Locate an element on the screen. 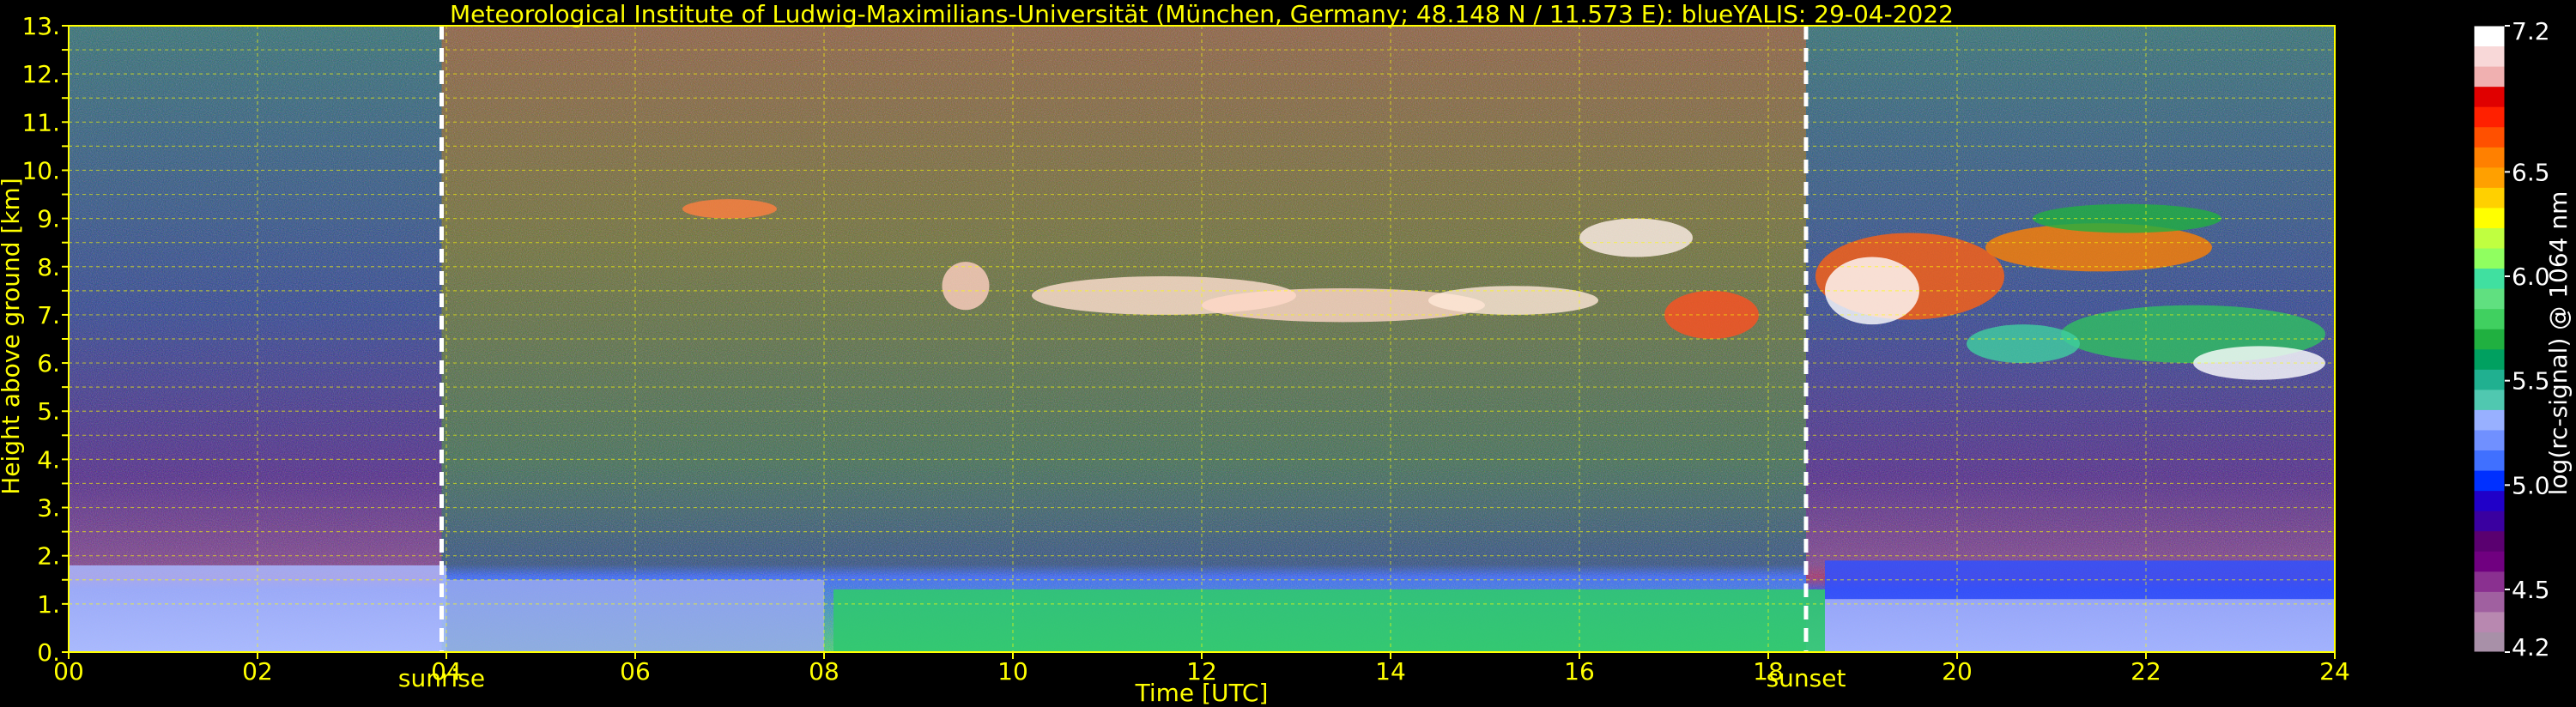 The height and width of the screenshot is (707, 2576). y-tick-label: 8. is located at coordinates (48, 267).